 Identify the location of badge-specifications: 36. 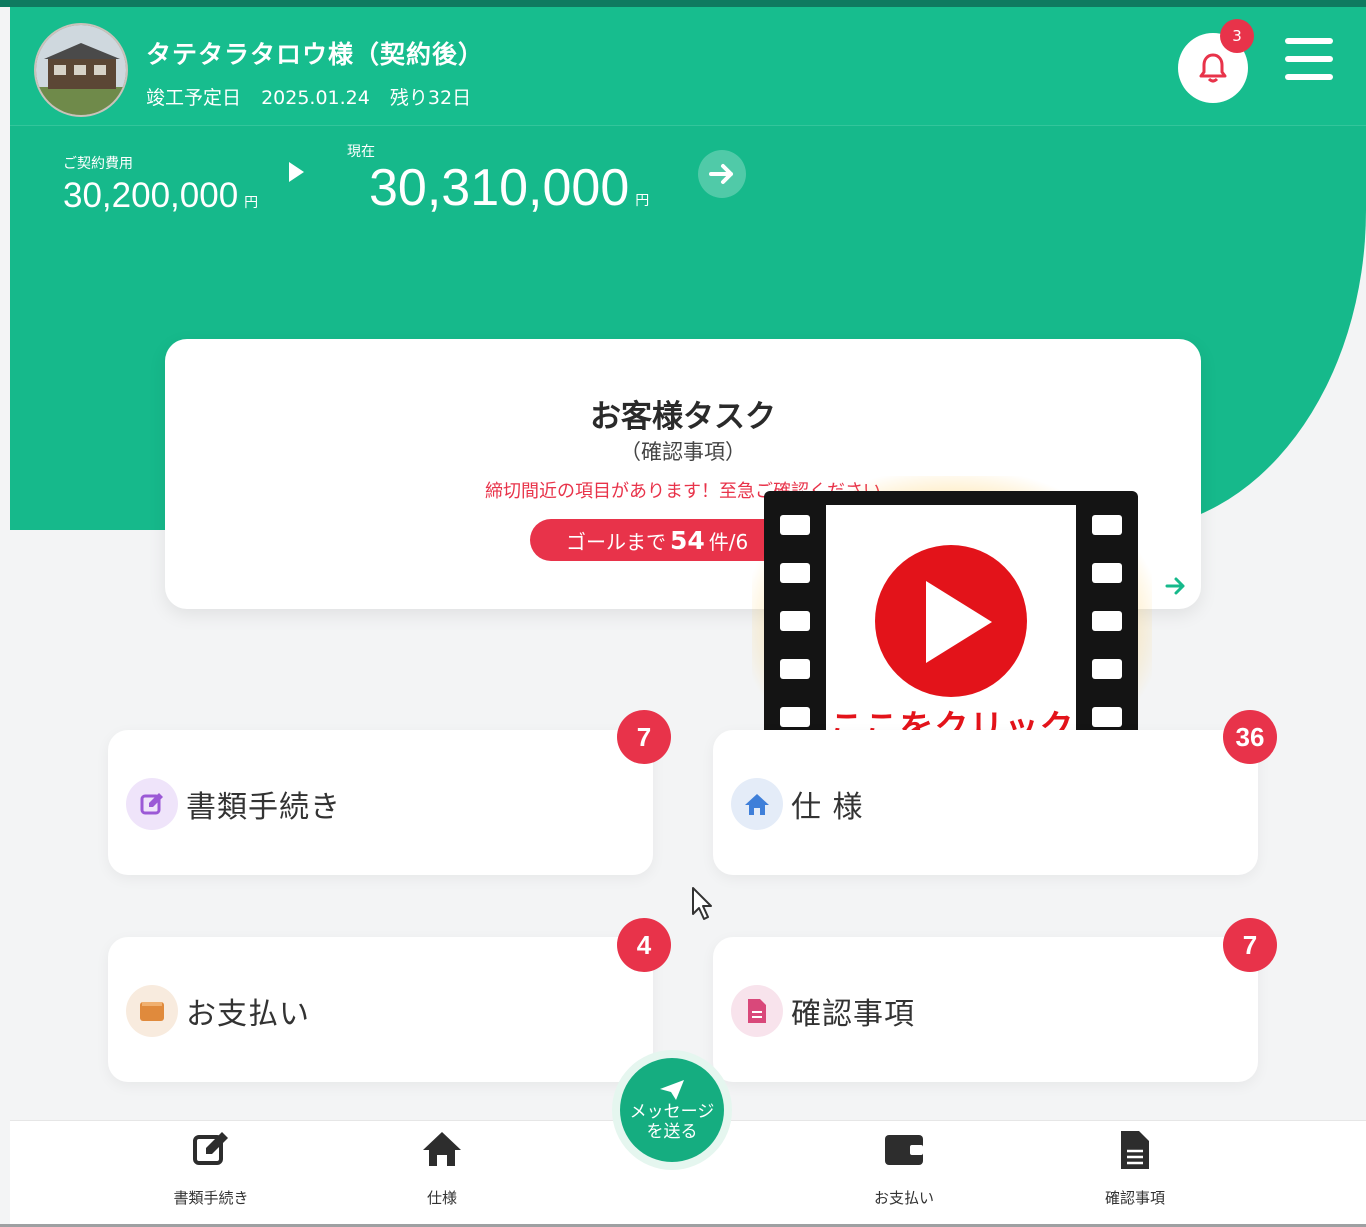
(1250, 737).